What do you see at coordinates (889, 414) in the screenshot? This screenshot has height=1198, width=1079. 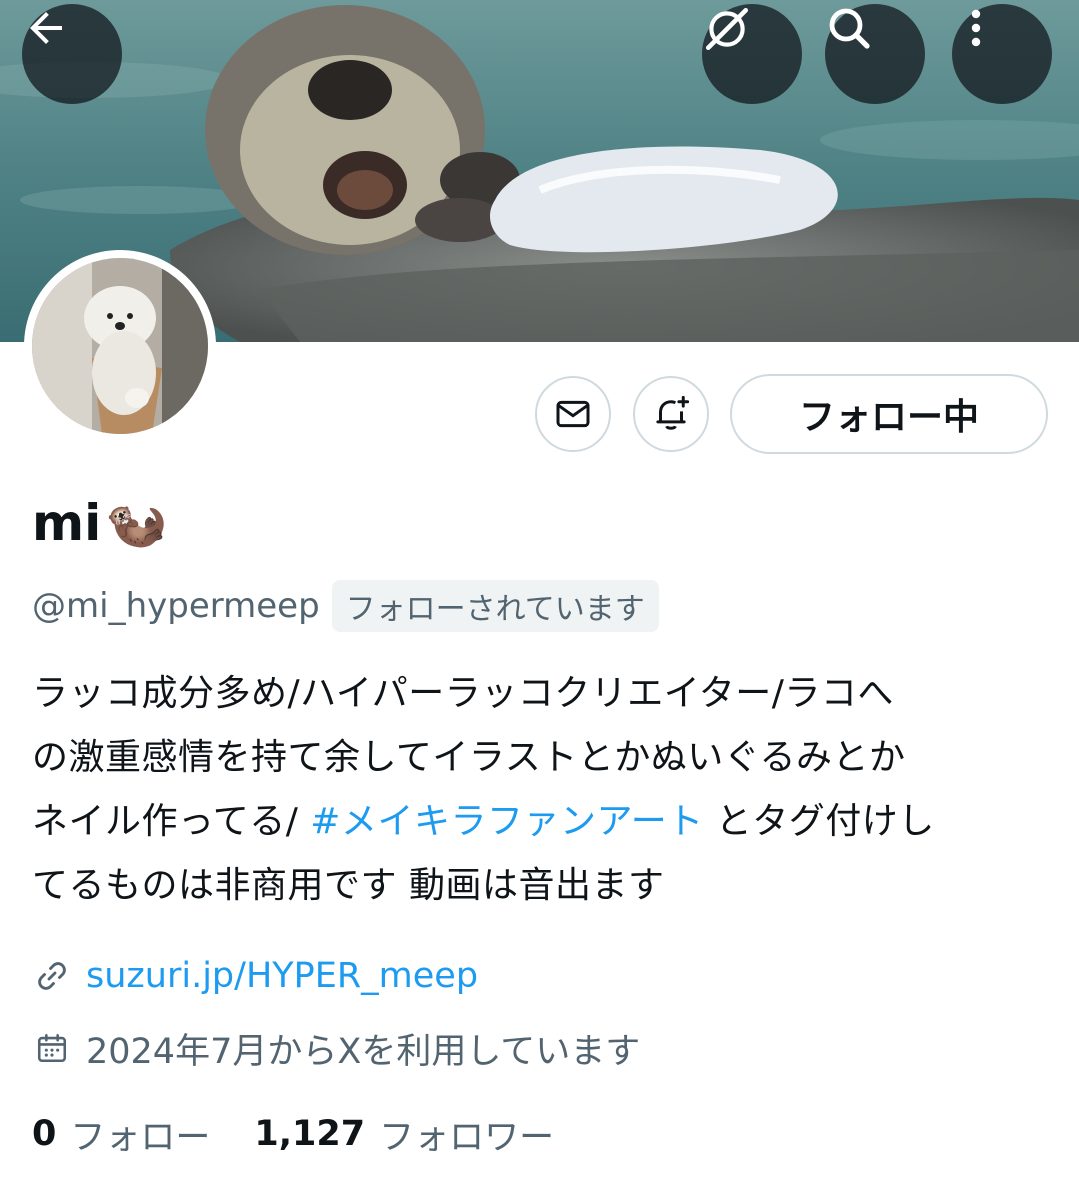 I see `following-button: フォロー中` at bounding box center [889, 414].